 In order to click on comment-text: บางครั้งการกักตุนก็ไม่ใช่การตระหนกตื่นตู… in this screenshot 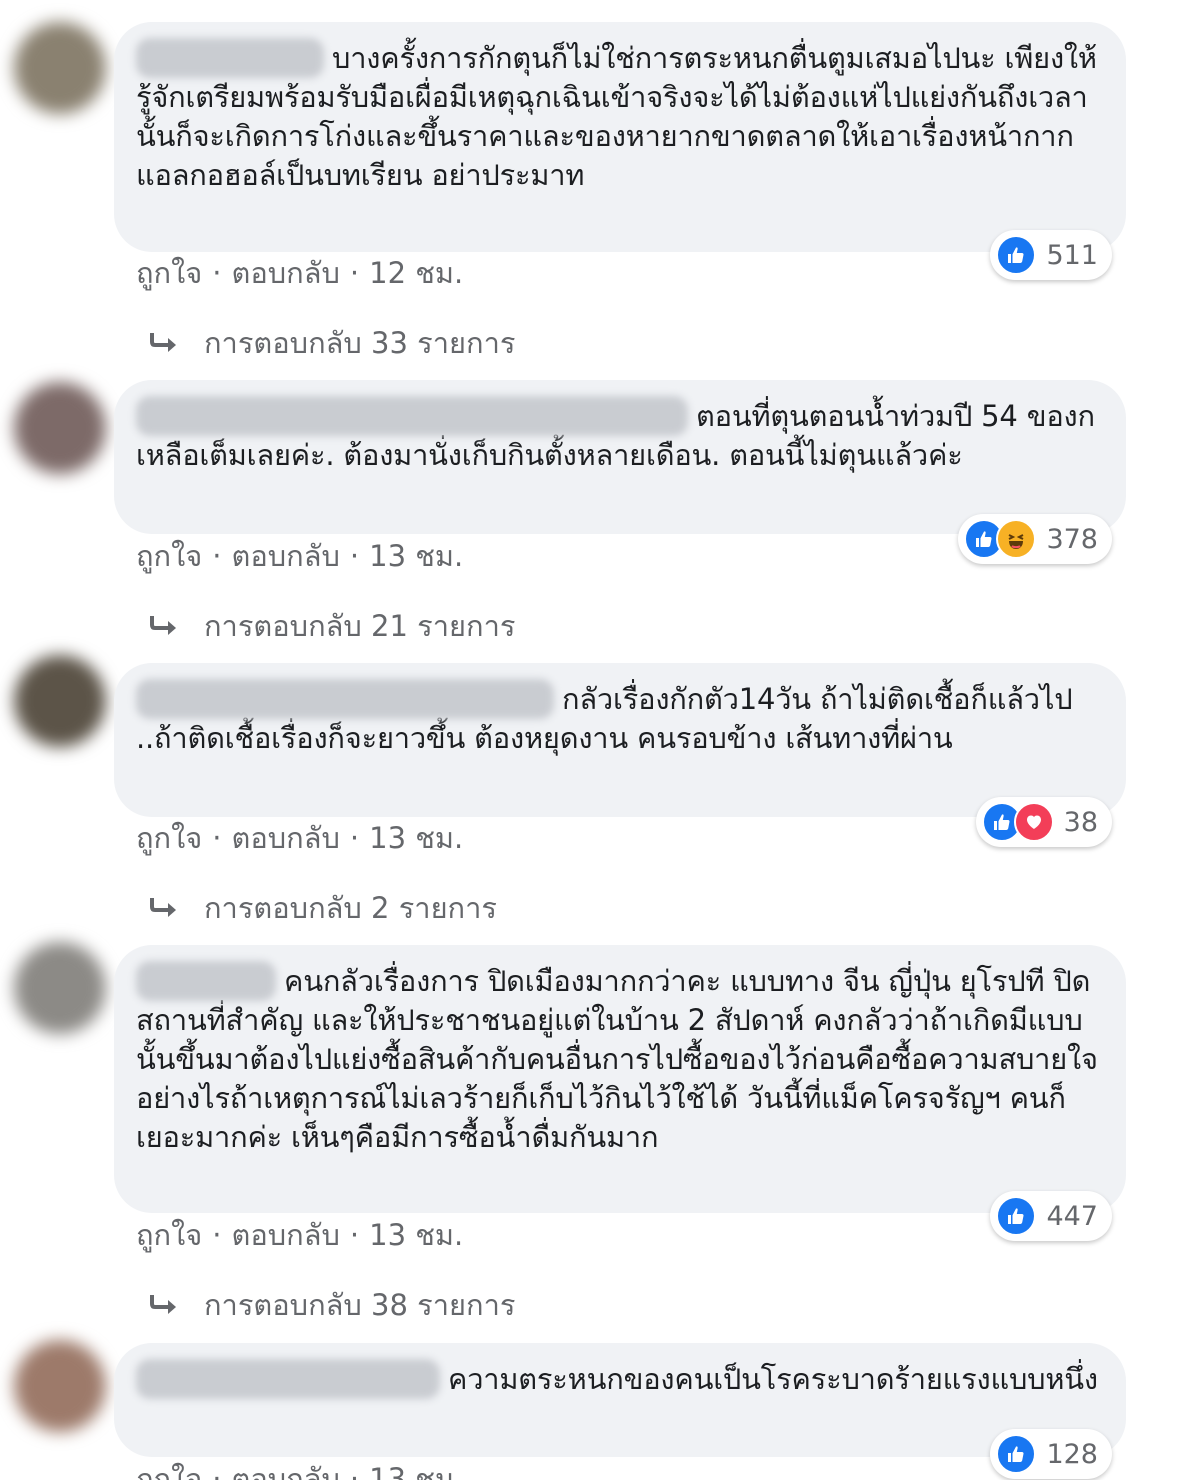, I will do `click(619, 116)`.